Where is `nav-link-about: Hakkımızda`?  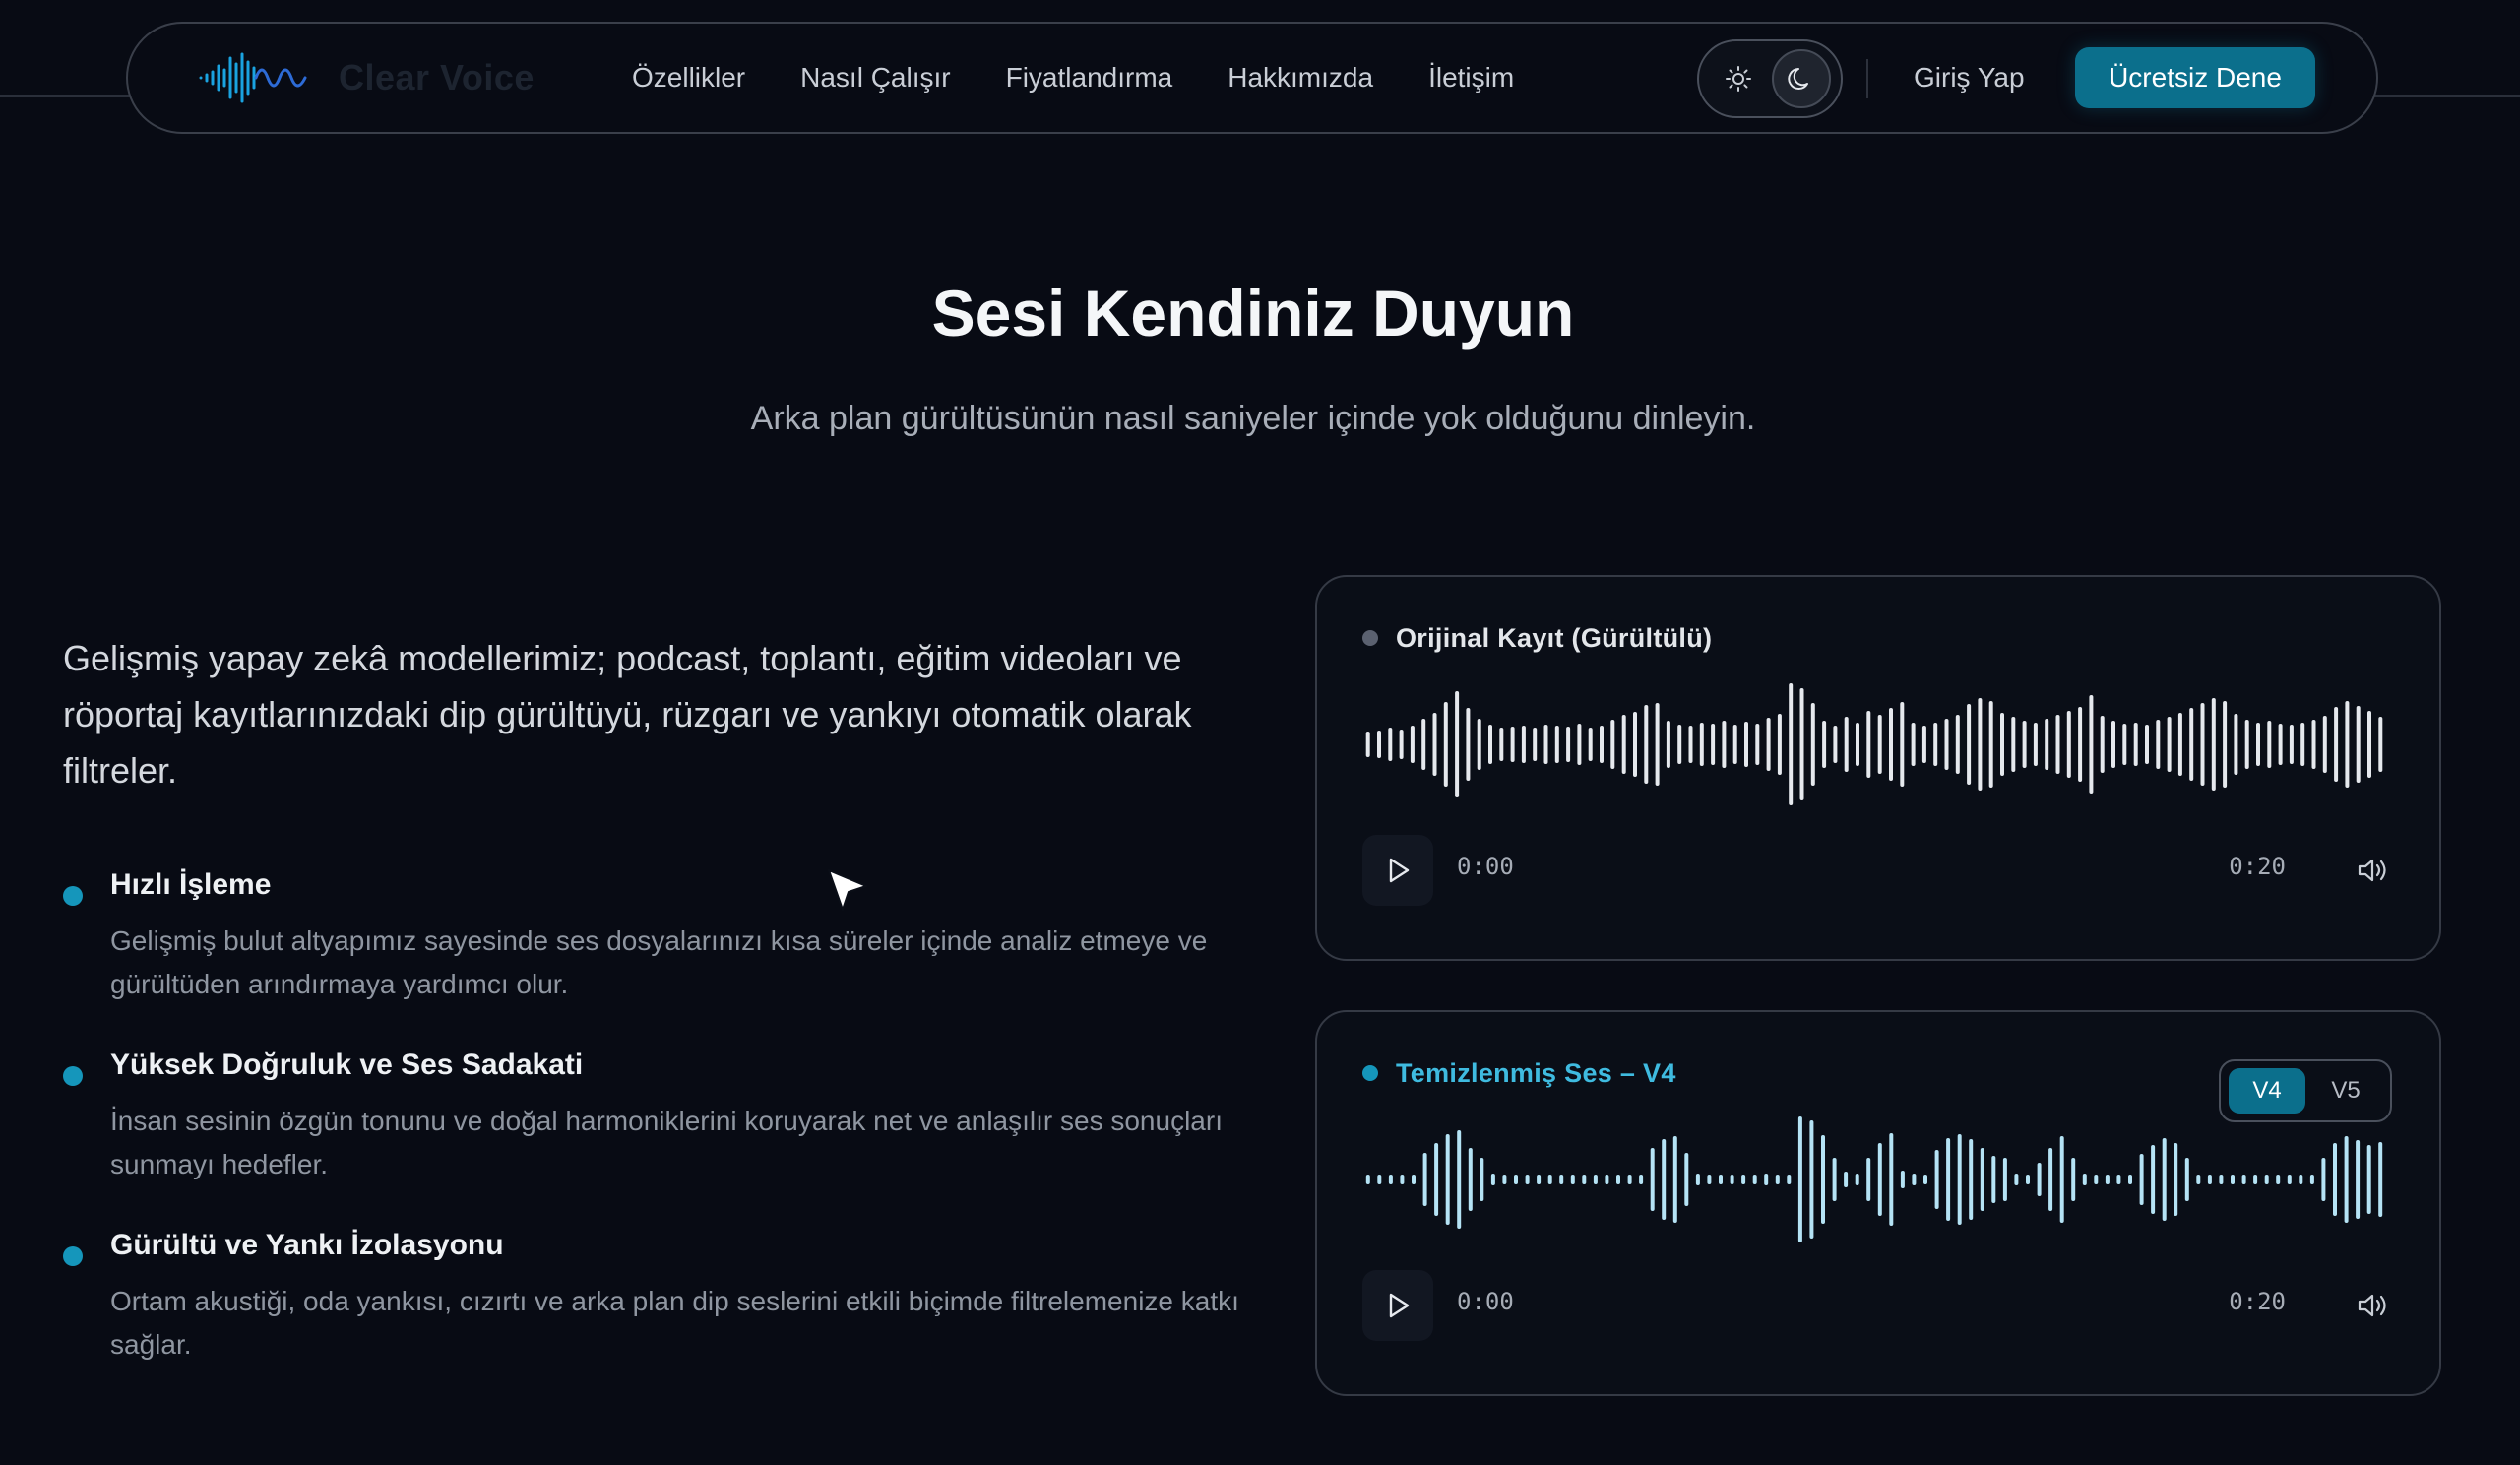
nav-link-about: Hakkımızda is located at coordinates (1300, 78).